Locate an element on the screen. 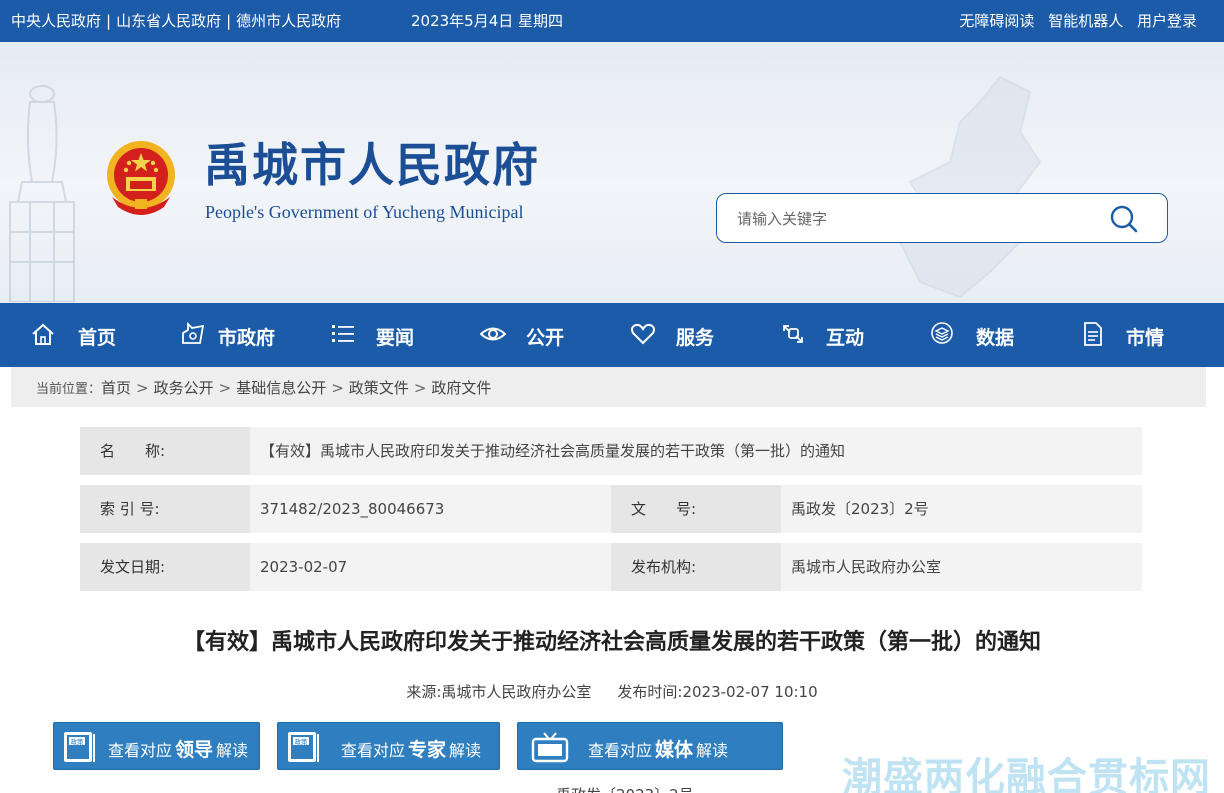  site-title: 禹城市人民政府 is located at coordinates (372, 165).